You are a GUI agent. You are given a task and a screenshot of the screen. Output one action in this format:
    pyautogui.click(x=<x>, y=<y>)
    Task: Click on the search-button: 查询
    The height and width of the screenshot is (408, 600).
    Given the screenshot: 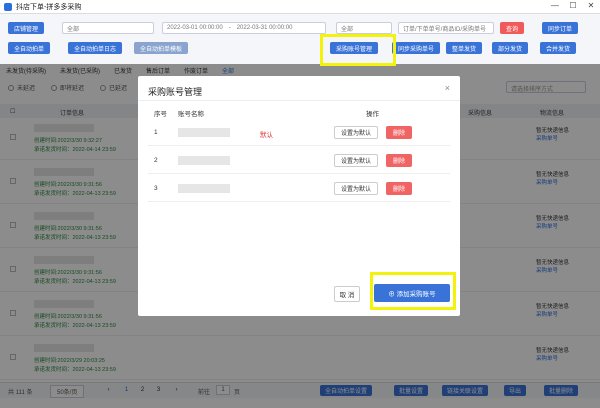 What is the action you would take?
    pyautogui.click(x=512, y=28)
    